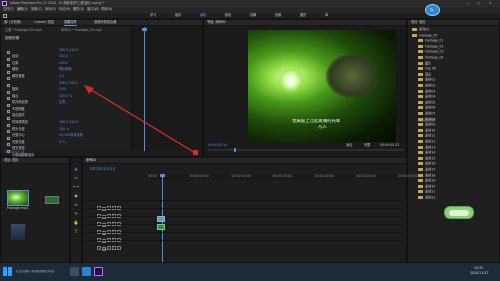 Image resolution: width=500 pixels, height=281 pixels. Describe the element at coordinates (14, 152) in the screenshot. I see `effect-timecode: 00:00:03:14` at that location.